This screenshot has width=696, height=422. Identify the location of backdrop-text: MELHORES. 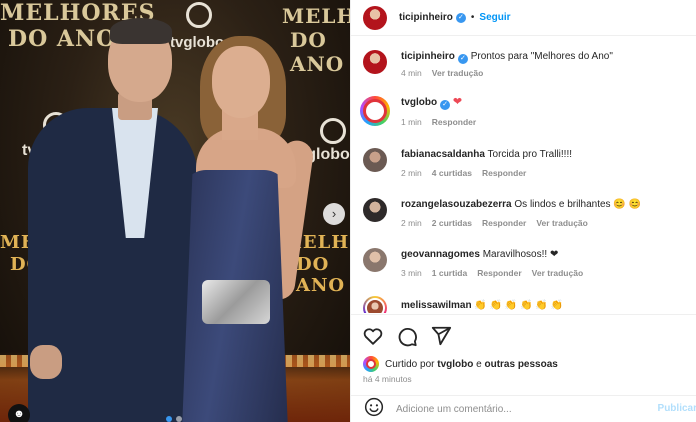
(316, 16).